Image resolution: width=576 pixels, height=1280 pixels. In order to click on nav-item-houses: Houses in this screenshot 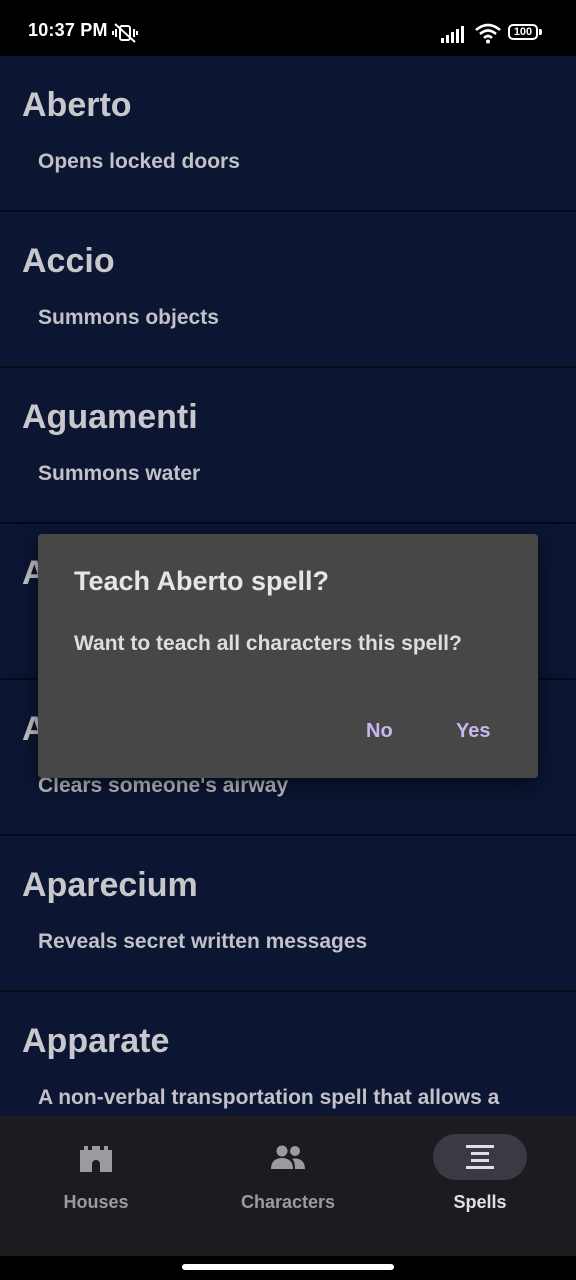, I will do `click(96, 1186)`.